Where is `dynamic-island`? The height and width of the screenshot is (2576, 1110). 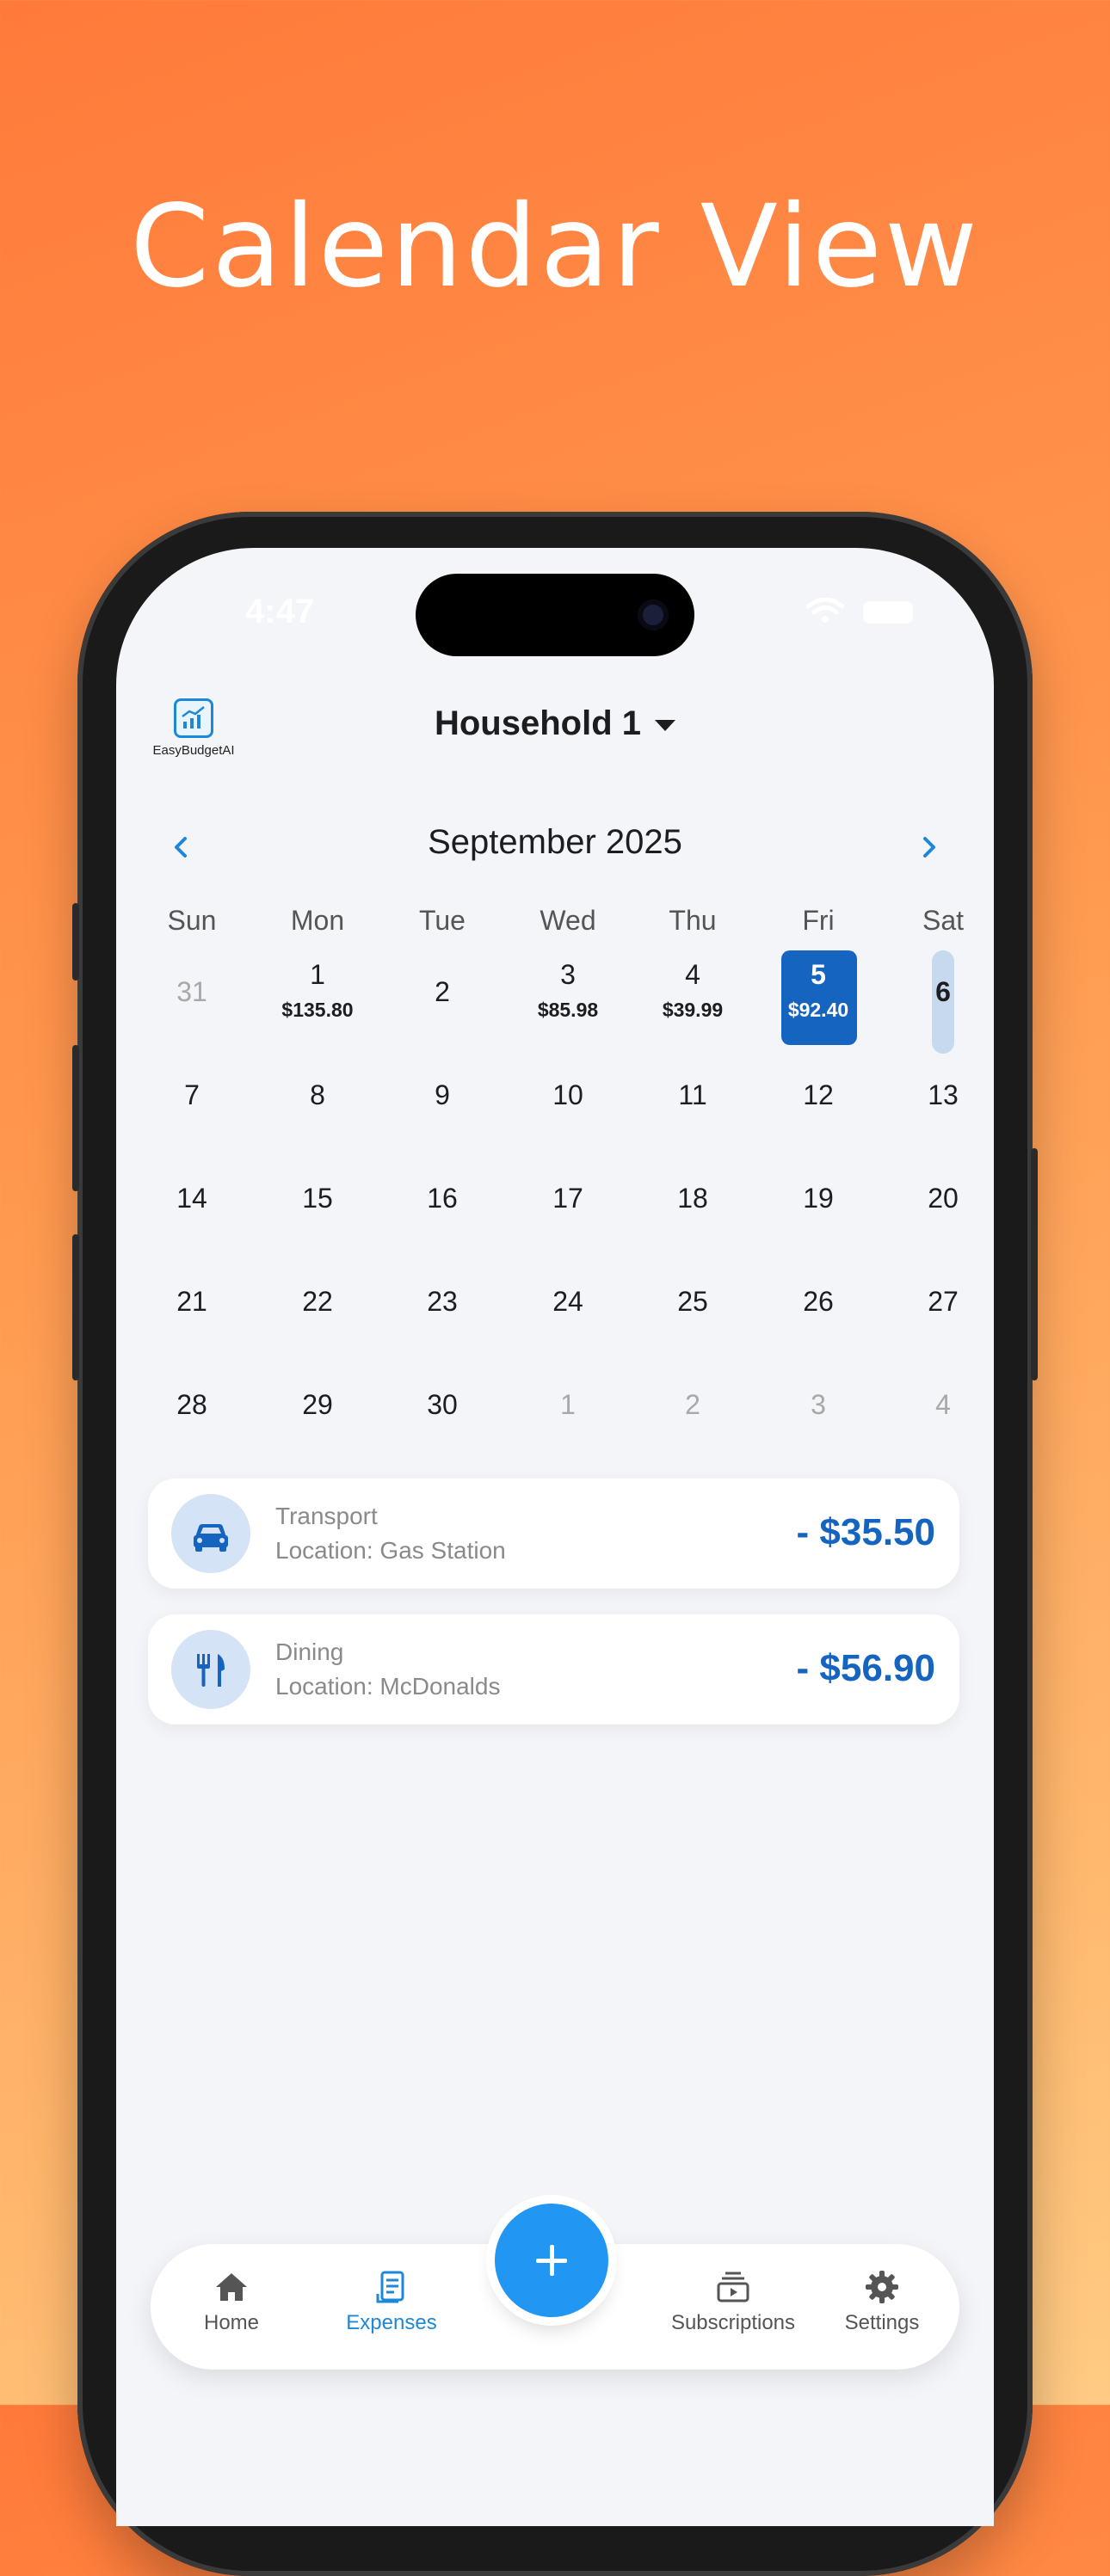
dynamic-island is located at coordinates (555, 615).